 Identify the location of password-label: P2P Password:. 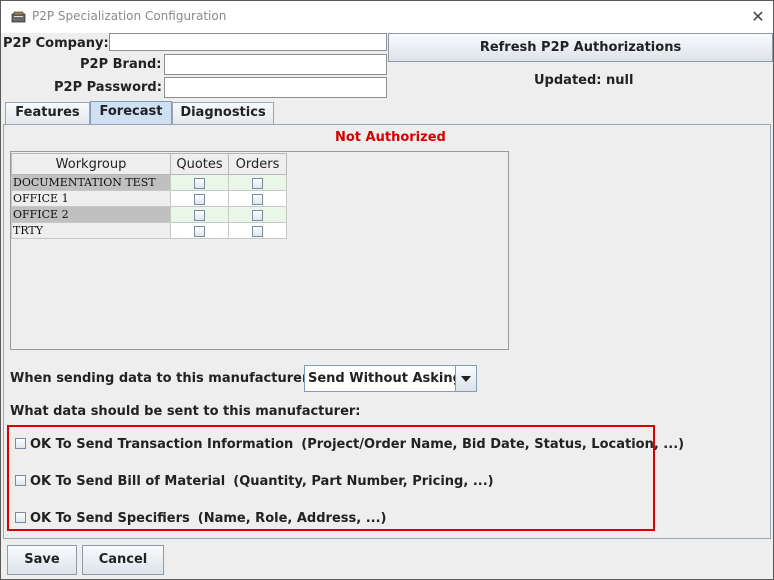
(108, 87).